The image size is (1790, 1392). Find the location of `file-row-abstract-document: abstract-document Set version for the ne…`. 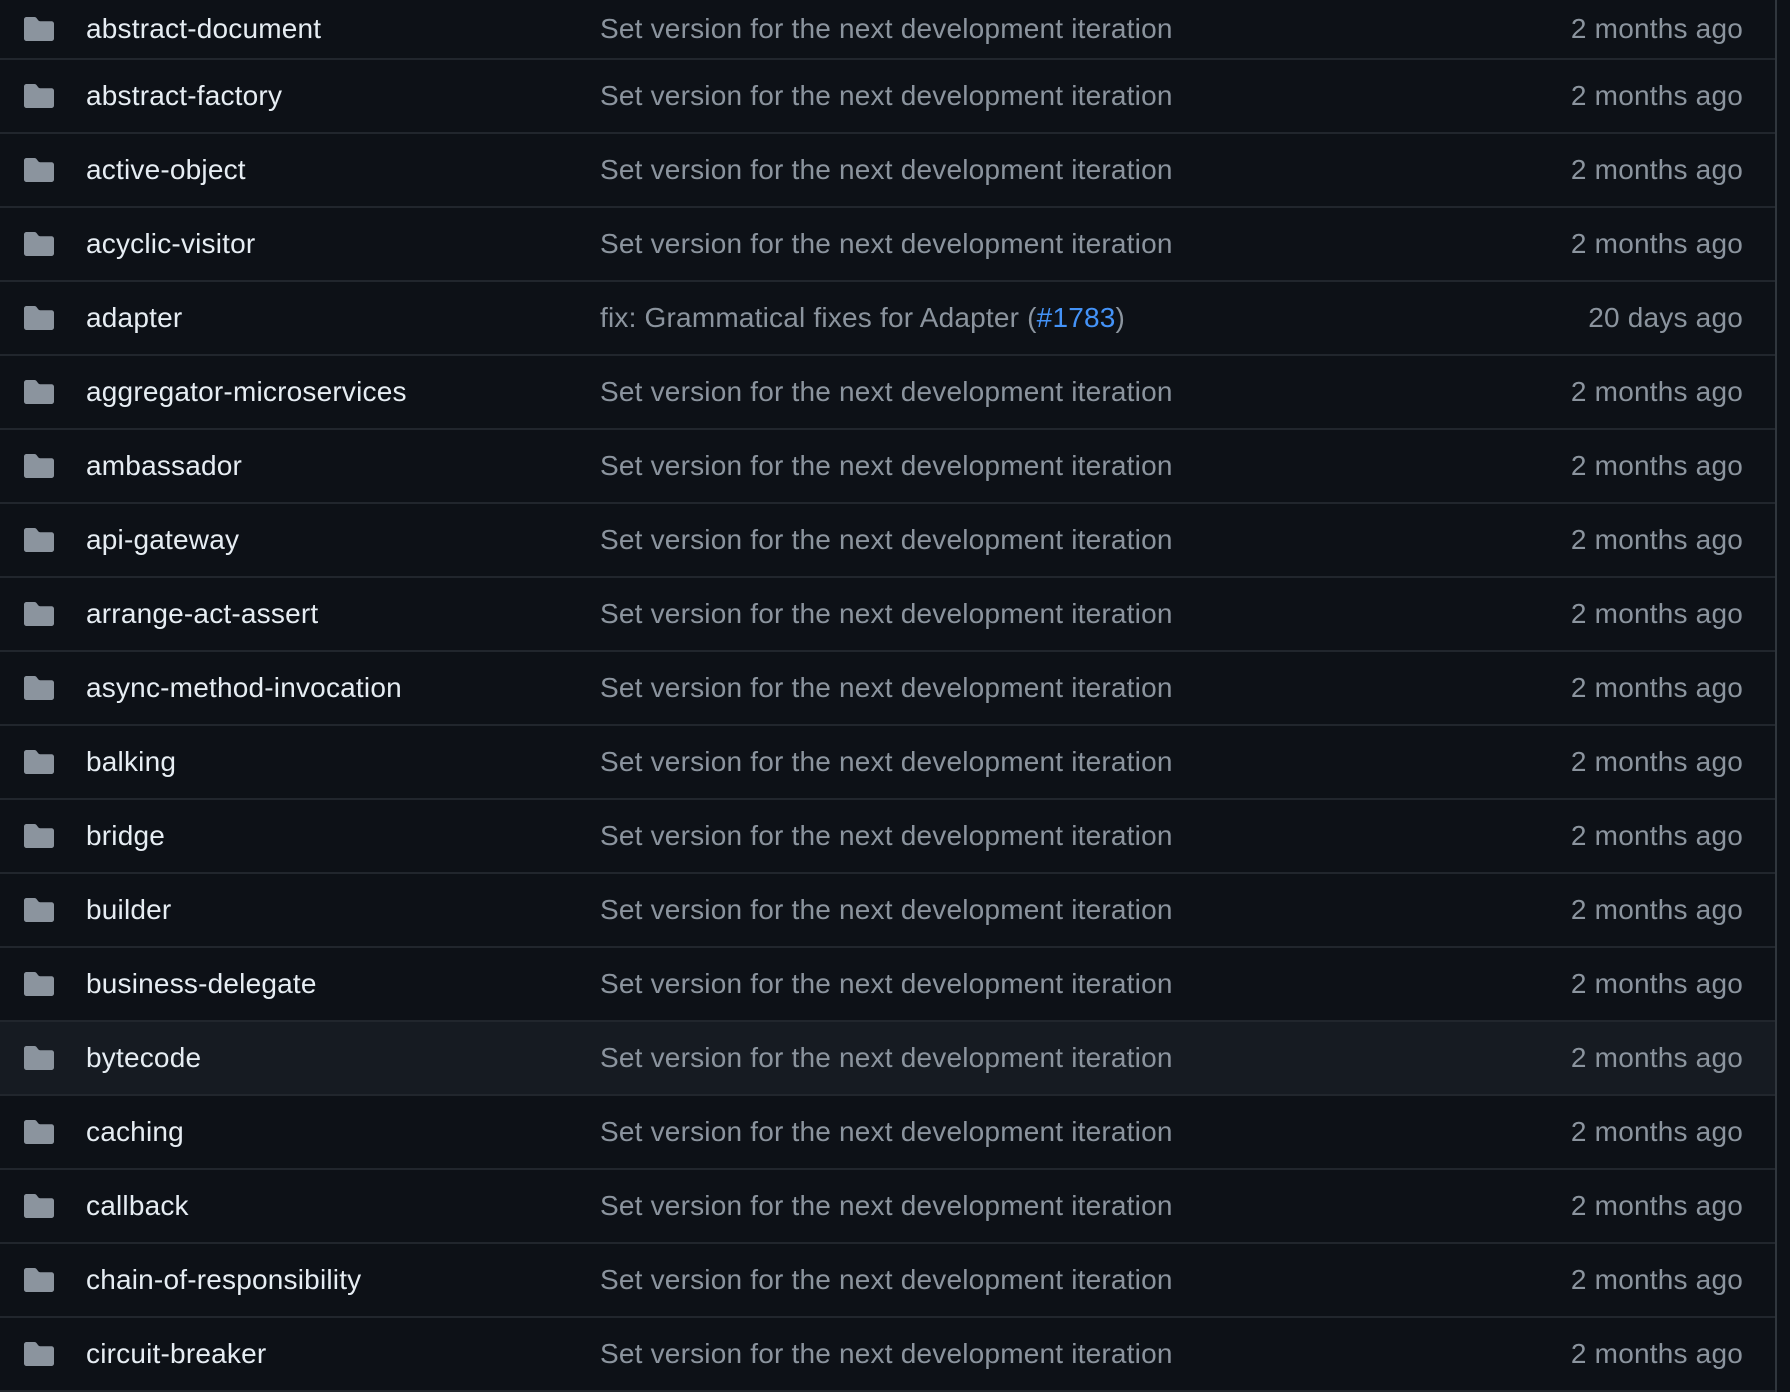

file-row-abstract-document: abstract-document Set version for the ne… is located at coordinates (887, 30).